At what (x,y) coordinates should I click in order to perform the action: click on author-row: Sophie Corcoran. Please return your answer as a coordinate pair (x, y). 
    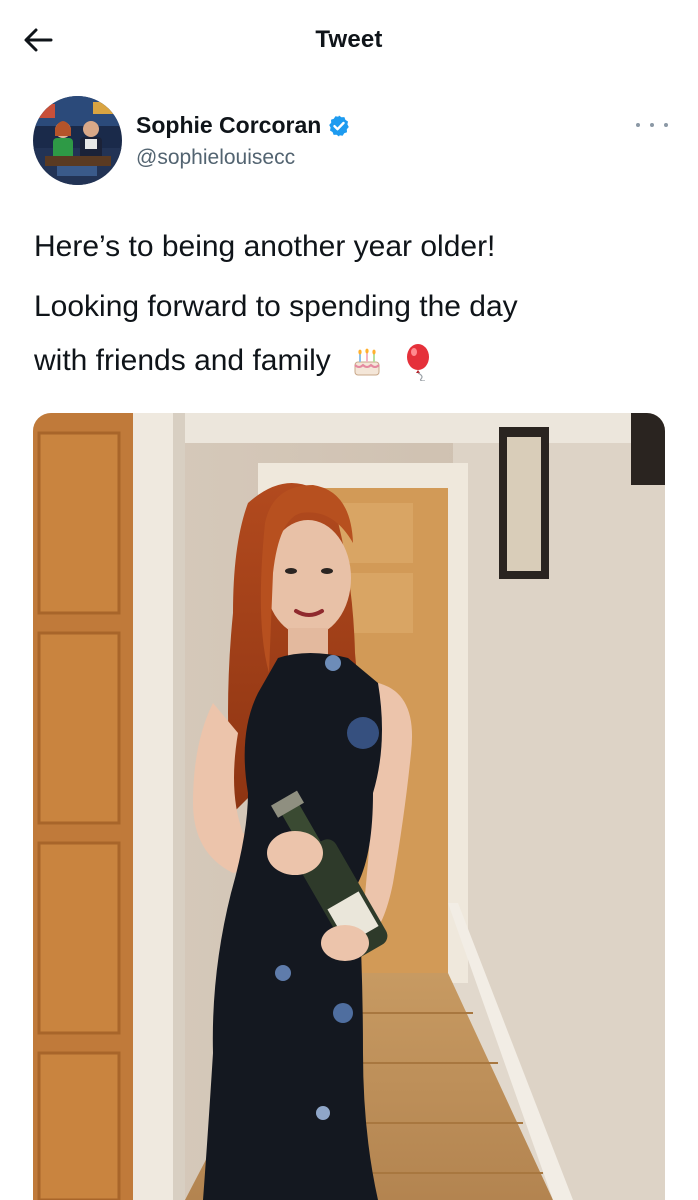
    Looking at the image, I should click on (243, 125).